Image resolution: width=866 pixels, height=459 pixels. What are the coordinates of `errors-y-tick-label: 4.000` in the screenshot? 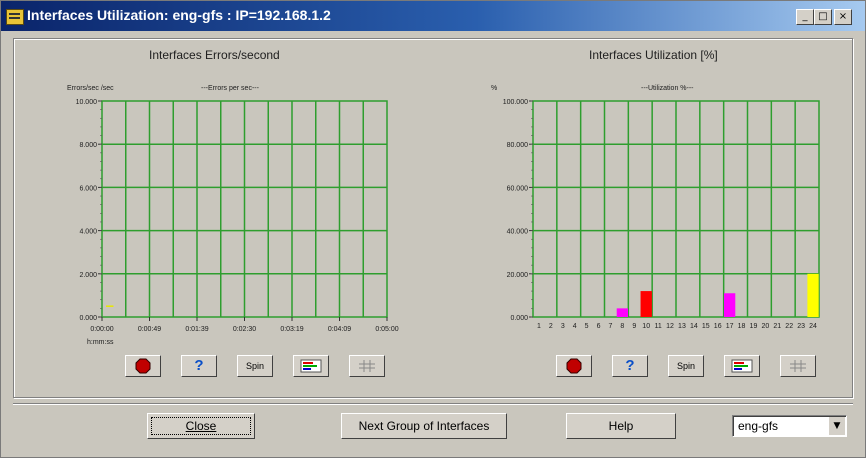 It's located at (88, 232).